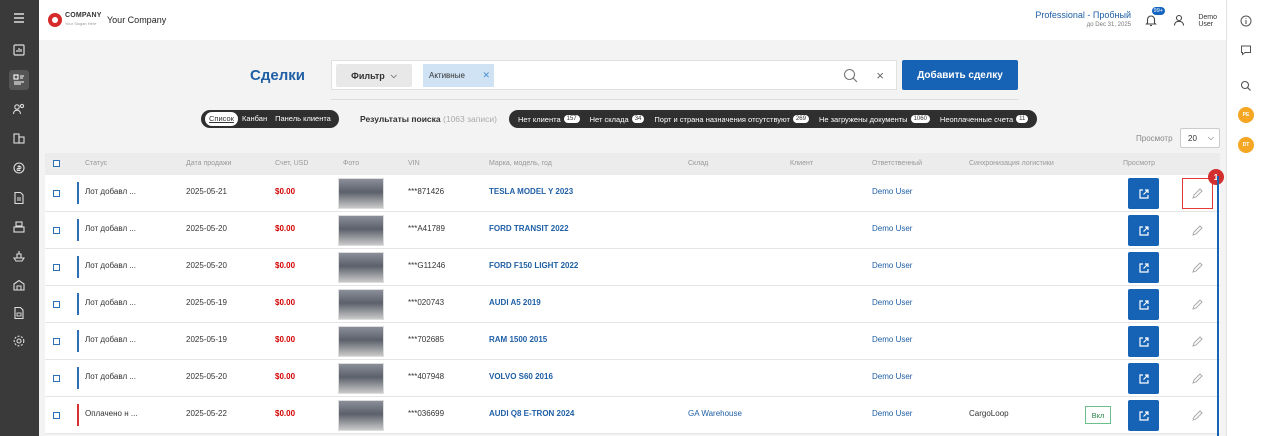 The image size is (1264, 436). Describe the element at coordinates (880, 75) in the screenshot. I see `clear-search-icon: ×` at that location.